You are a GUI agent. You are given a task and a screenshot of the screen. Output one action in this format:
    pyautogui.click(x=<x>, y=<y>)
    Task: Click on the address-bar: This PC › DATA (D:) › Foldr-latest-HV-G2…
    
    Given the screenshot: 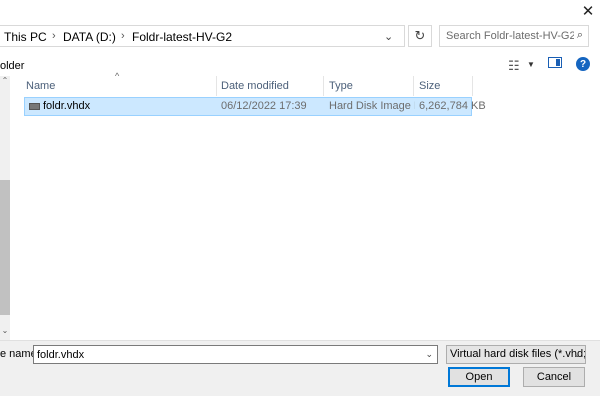 What is the action you would take?
    pyautogui.click(x=202, y=36)
    